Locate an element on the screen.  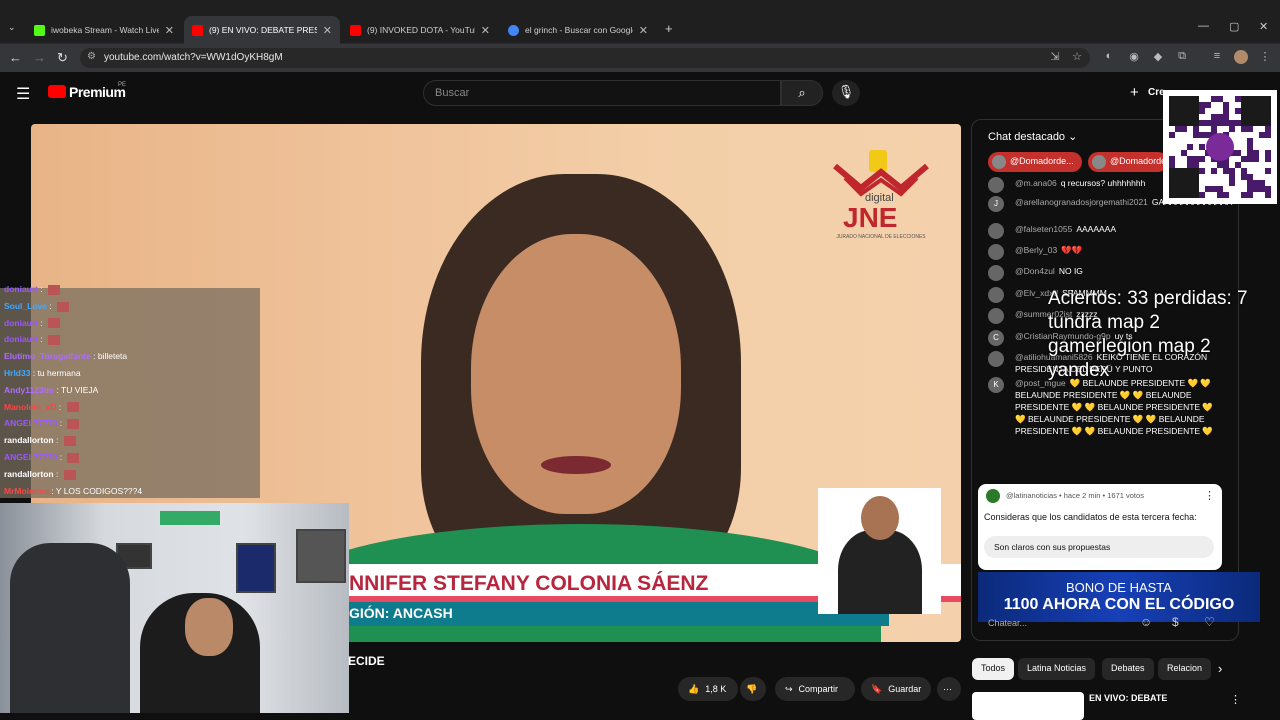
tab-kick: iwobeka Stream - Watch Live o ✕ is located at coordinates (104, 30).